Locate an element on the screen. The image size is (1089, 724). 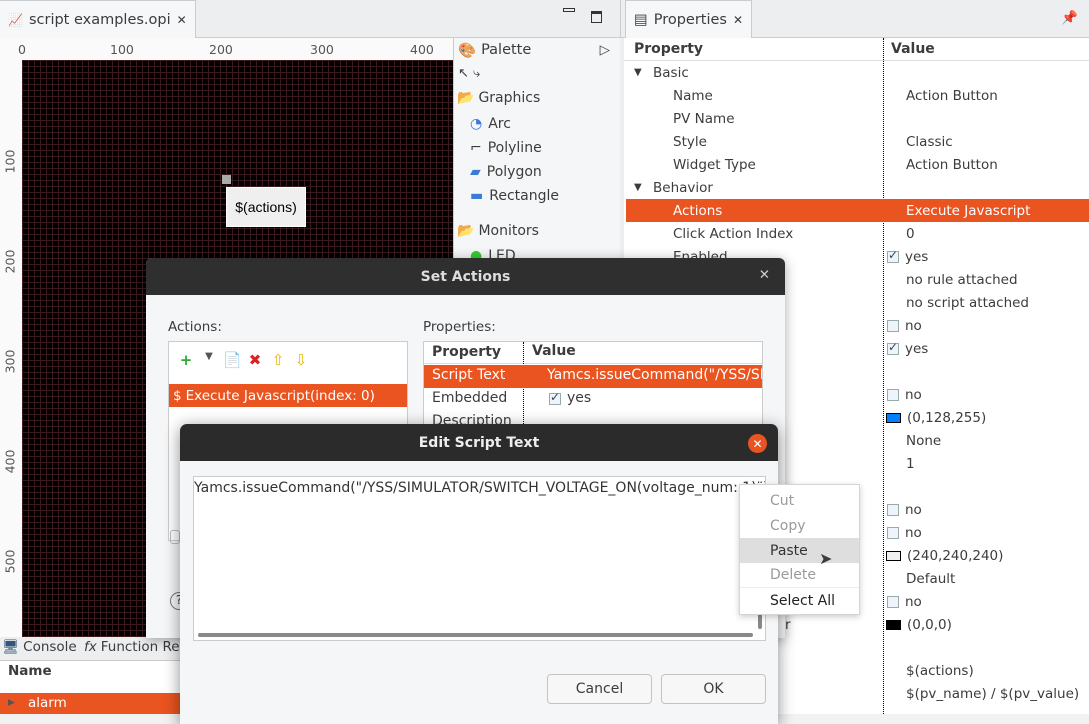
palette-item-polyline: ⌐ Polyline is located at coordinates (506, 148).